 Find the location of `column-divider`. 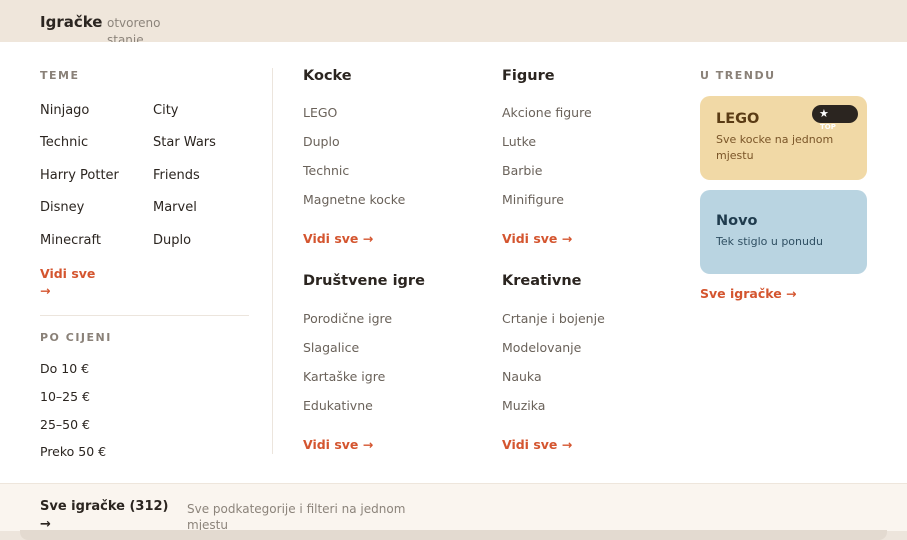

column-divider is located at coordinates (272, 261).